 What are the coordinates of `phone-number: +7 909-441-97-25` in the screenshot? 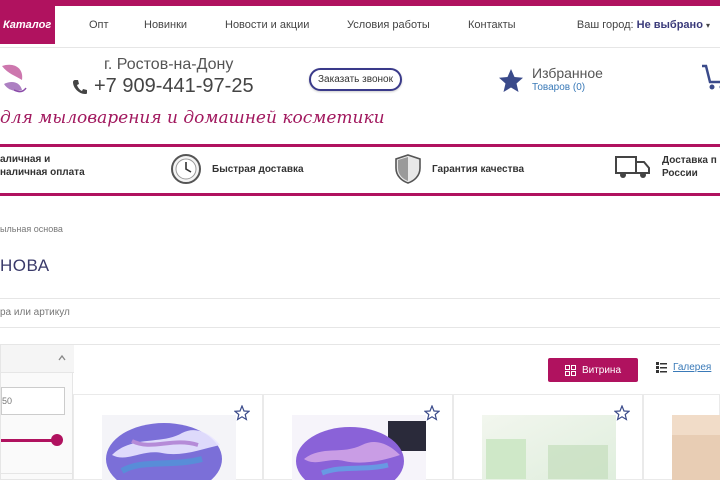 It's located at (163, 86).